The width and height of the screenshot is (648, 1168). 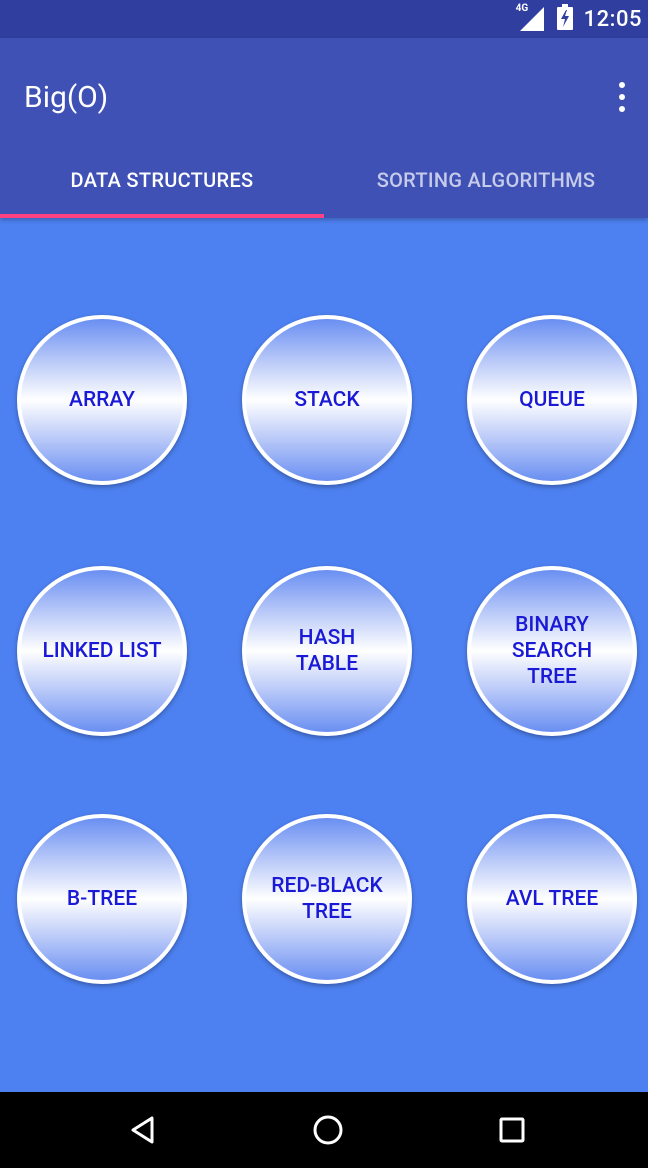 I want to click on button-label: B-TREE, so click(x=102, y=899).